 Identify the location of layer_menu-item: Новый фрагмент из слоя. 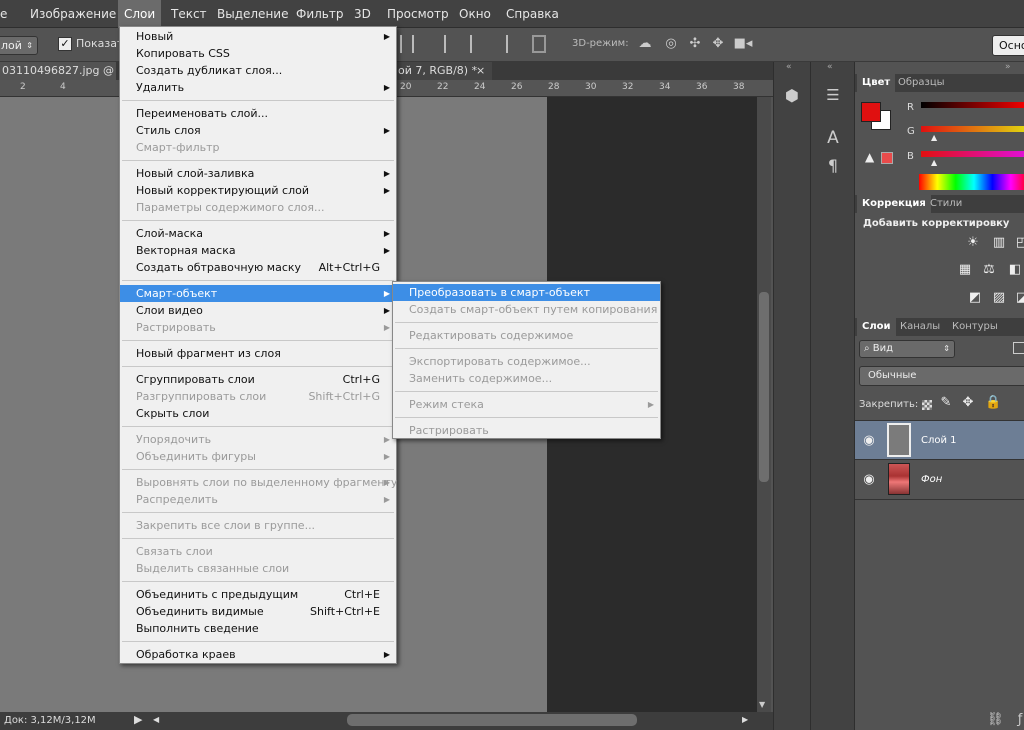
(258, 353).